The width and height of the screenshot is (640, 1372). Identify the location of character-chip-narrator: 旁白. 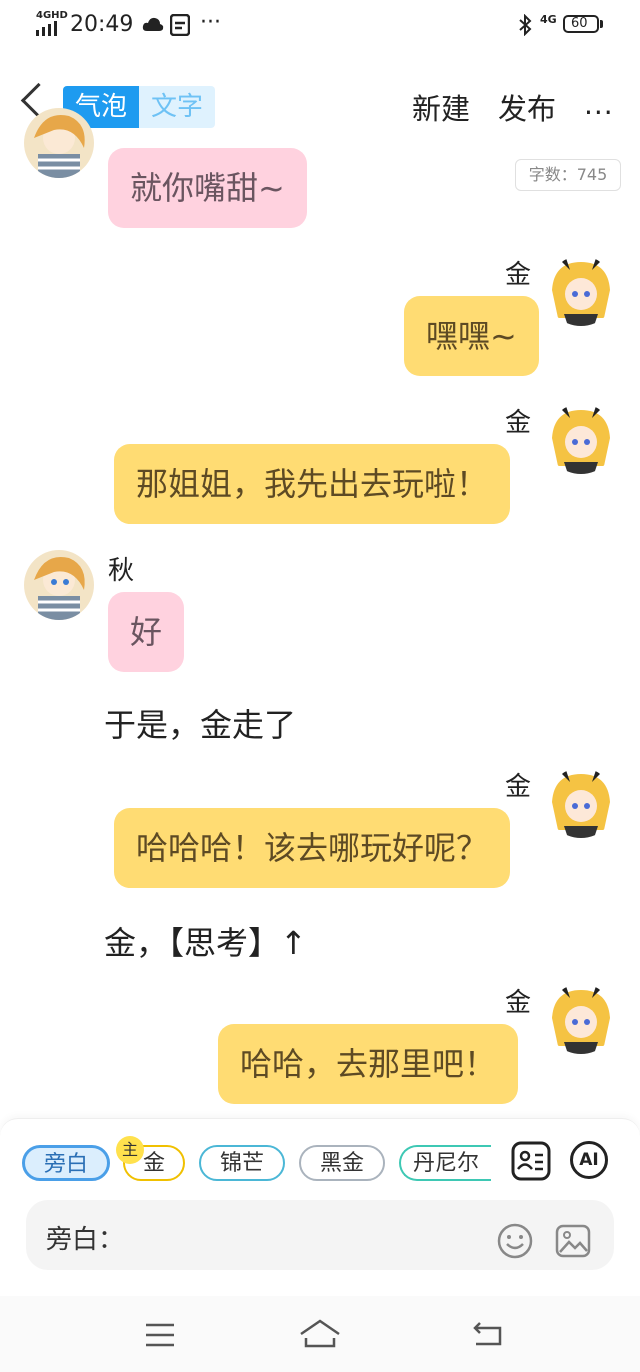
(66, 1163).